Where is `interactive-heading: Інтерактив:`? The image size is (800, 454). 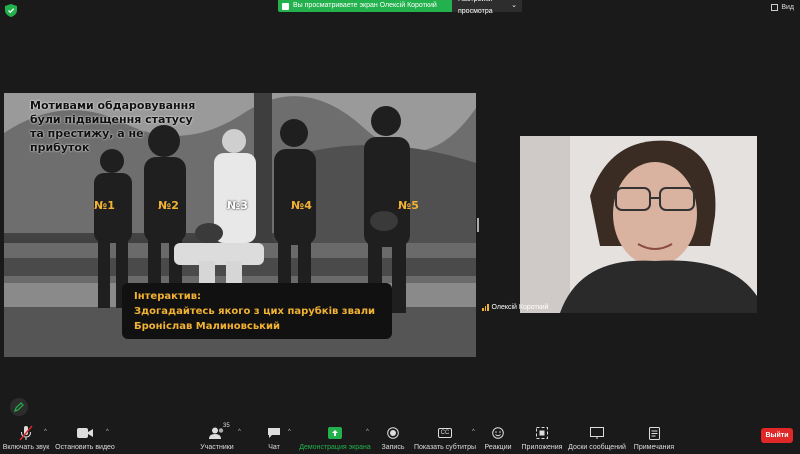
interactive-heading: Інтерактив: is located at coordinates (168, 296).